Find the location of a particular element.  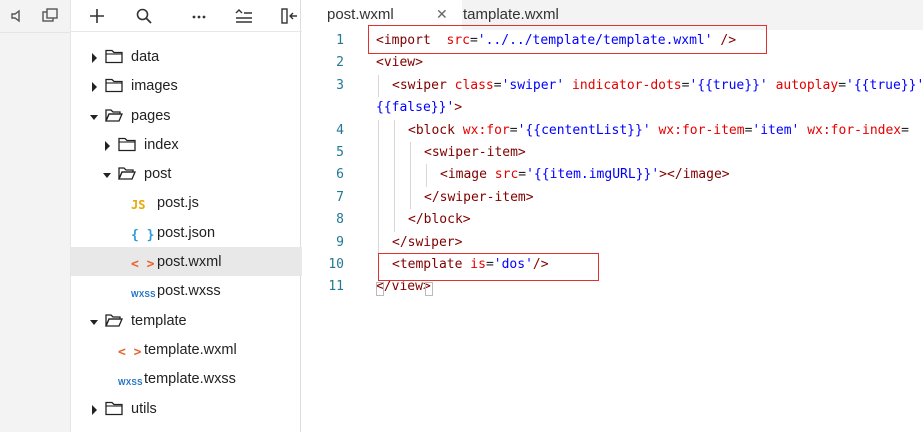

more-icon is located at coordinates (199, 16).